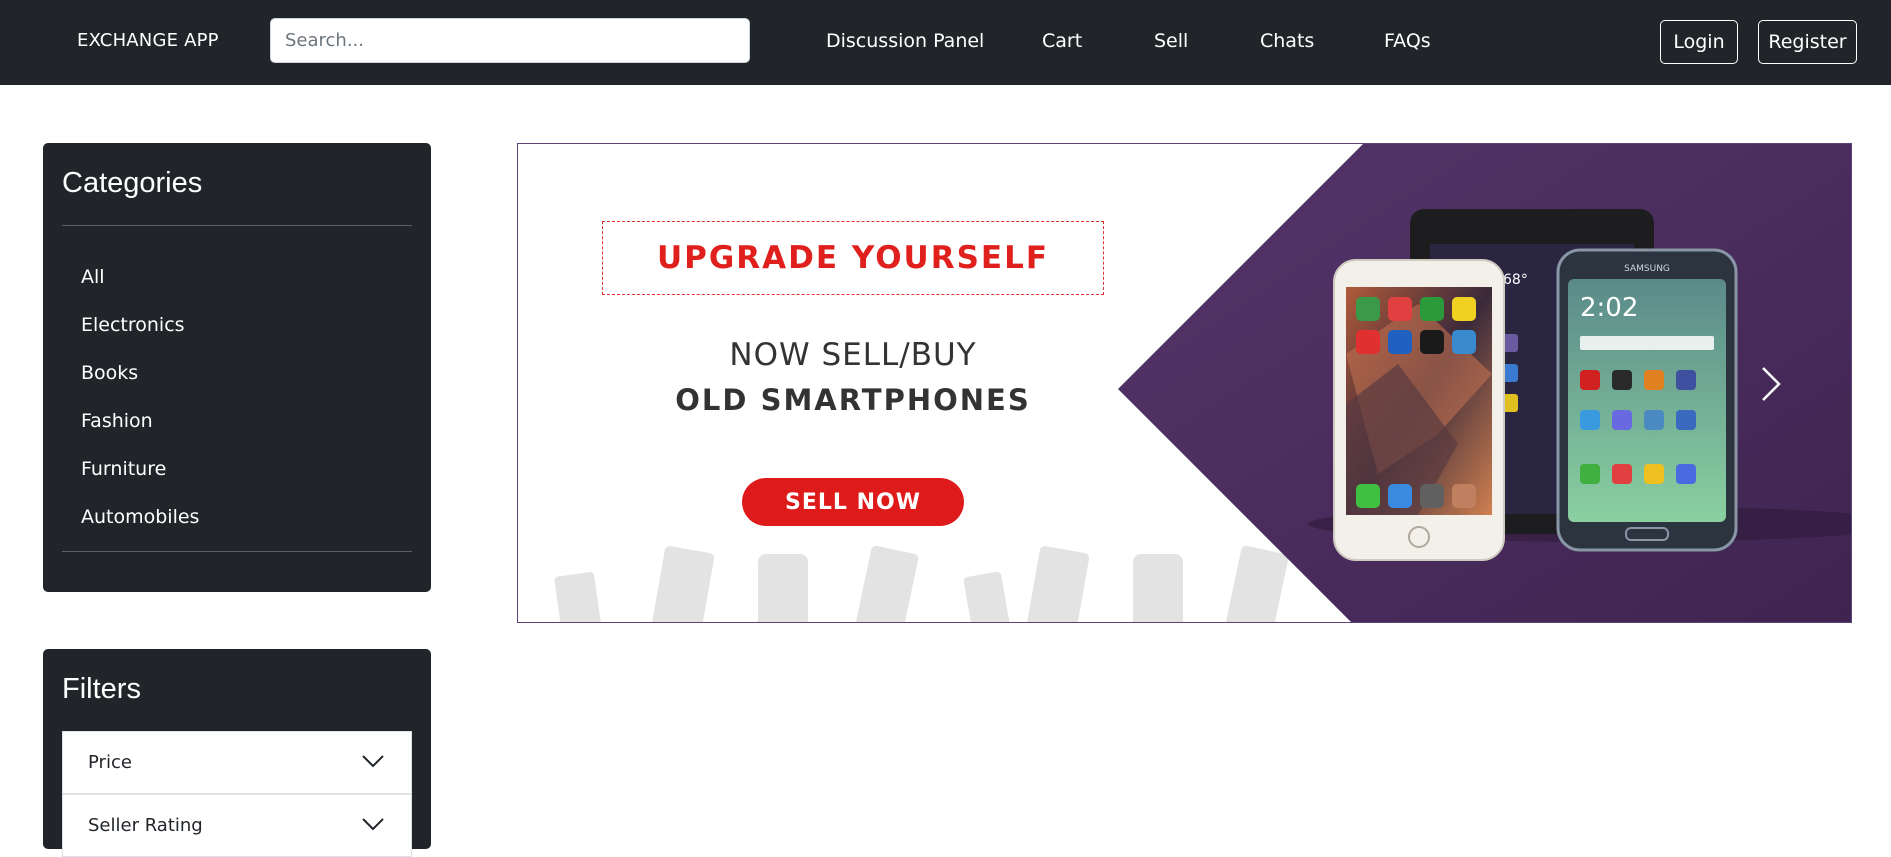 The height and width of the screenshot is (857, 1891). Describe the element at coordinates (1807, 42) in the screenshot. I see `register-button: Register` at that location.